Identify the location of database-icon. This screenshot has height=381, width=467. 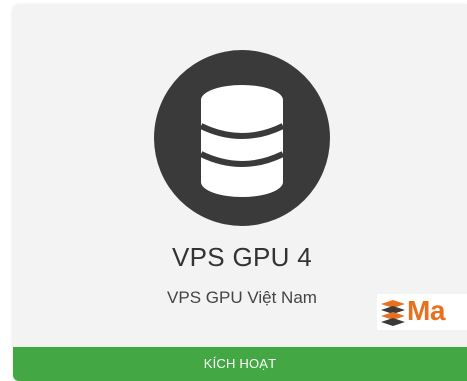
(242, 141).